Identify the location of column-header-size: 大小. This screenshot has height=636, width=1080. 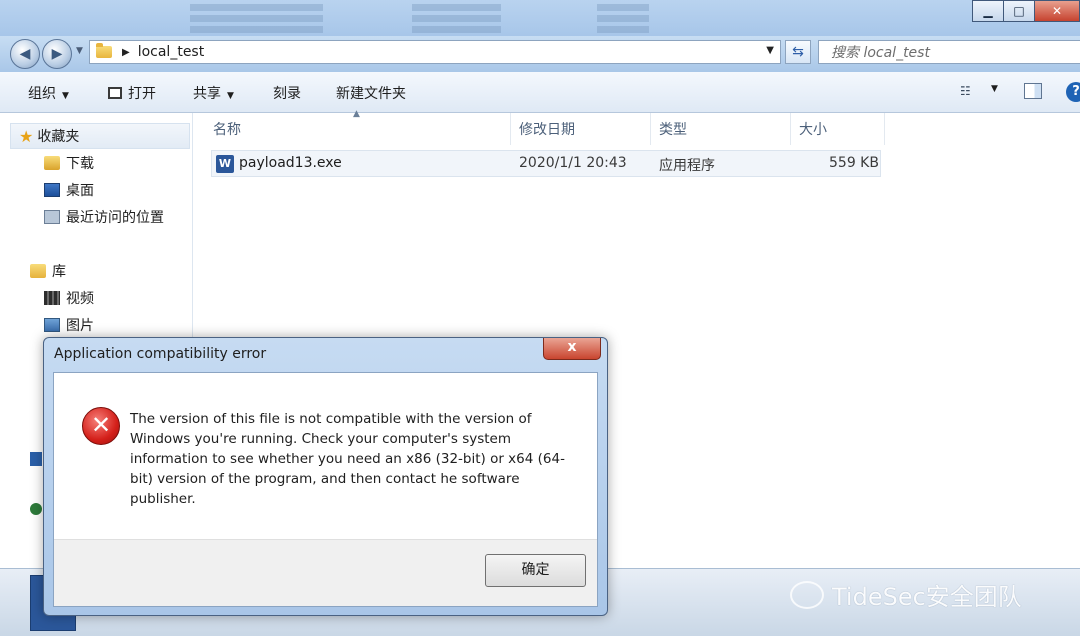
(838, 129).